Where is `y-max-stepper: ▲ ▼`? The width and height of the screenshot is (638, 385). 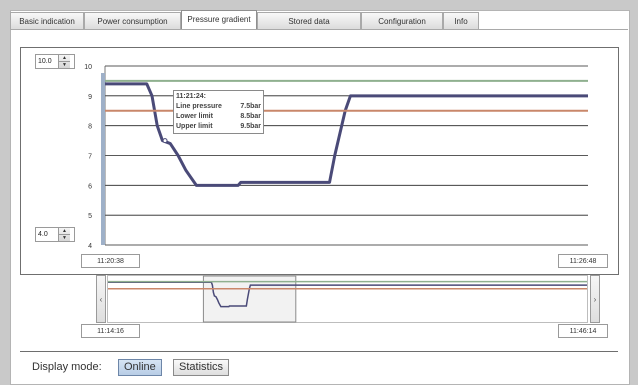 y-max-stepper: ▲ ▼ is located at coordinates (64, 61).